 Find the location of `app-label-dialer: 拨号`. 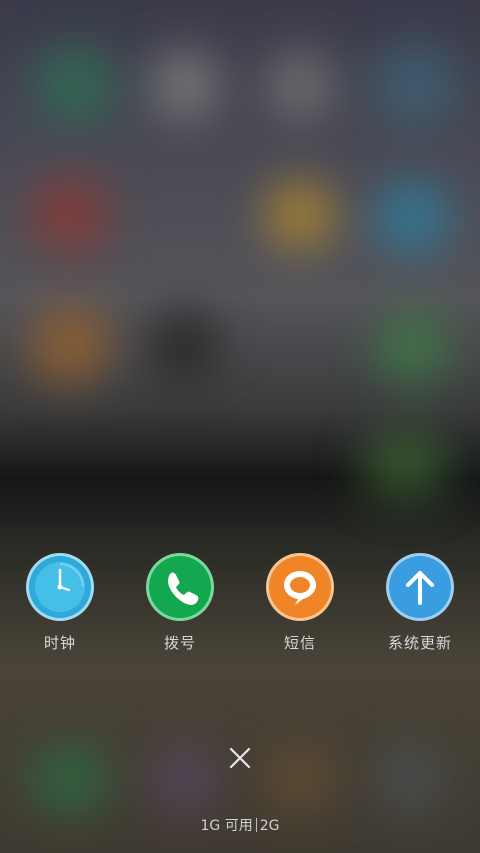

app-label-dialer: 拨号 is located at coordinates (179, 643).